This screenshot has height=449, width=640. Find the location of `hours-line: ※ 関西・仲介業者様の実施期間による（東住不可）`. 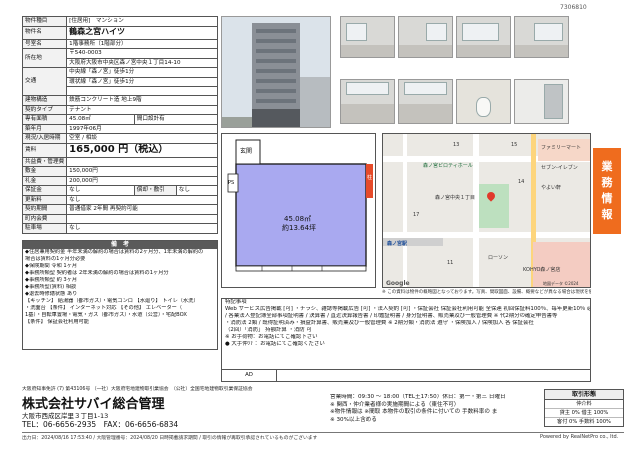

hours-line: ※ 関西・仲介業者様の実施期間による（東住不可） is located at coordinates (395, 404).